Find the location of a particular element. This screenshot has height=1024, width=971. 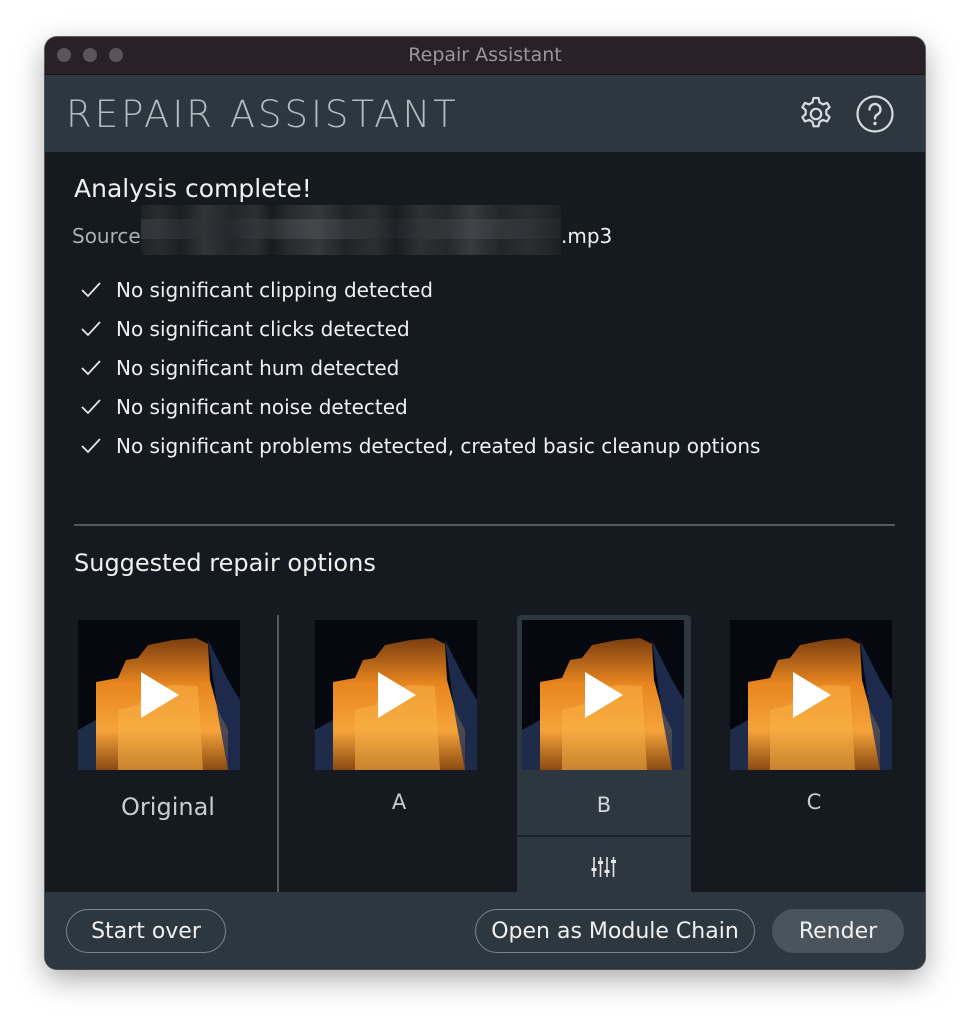

option-divider is located at coordinates (604, 836).